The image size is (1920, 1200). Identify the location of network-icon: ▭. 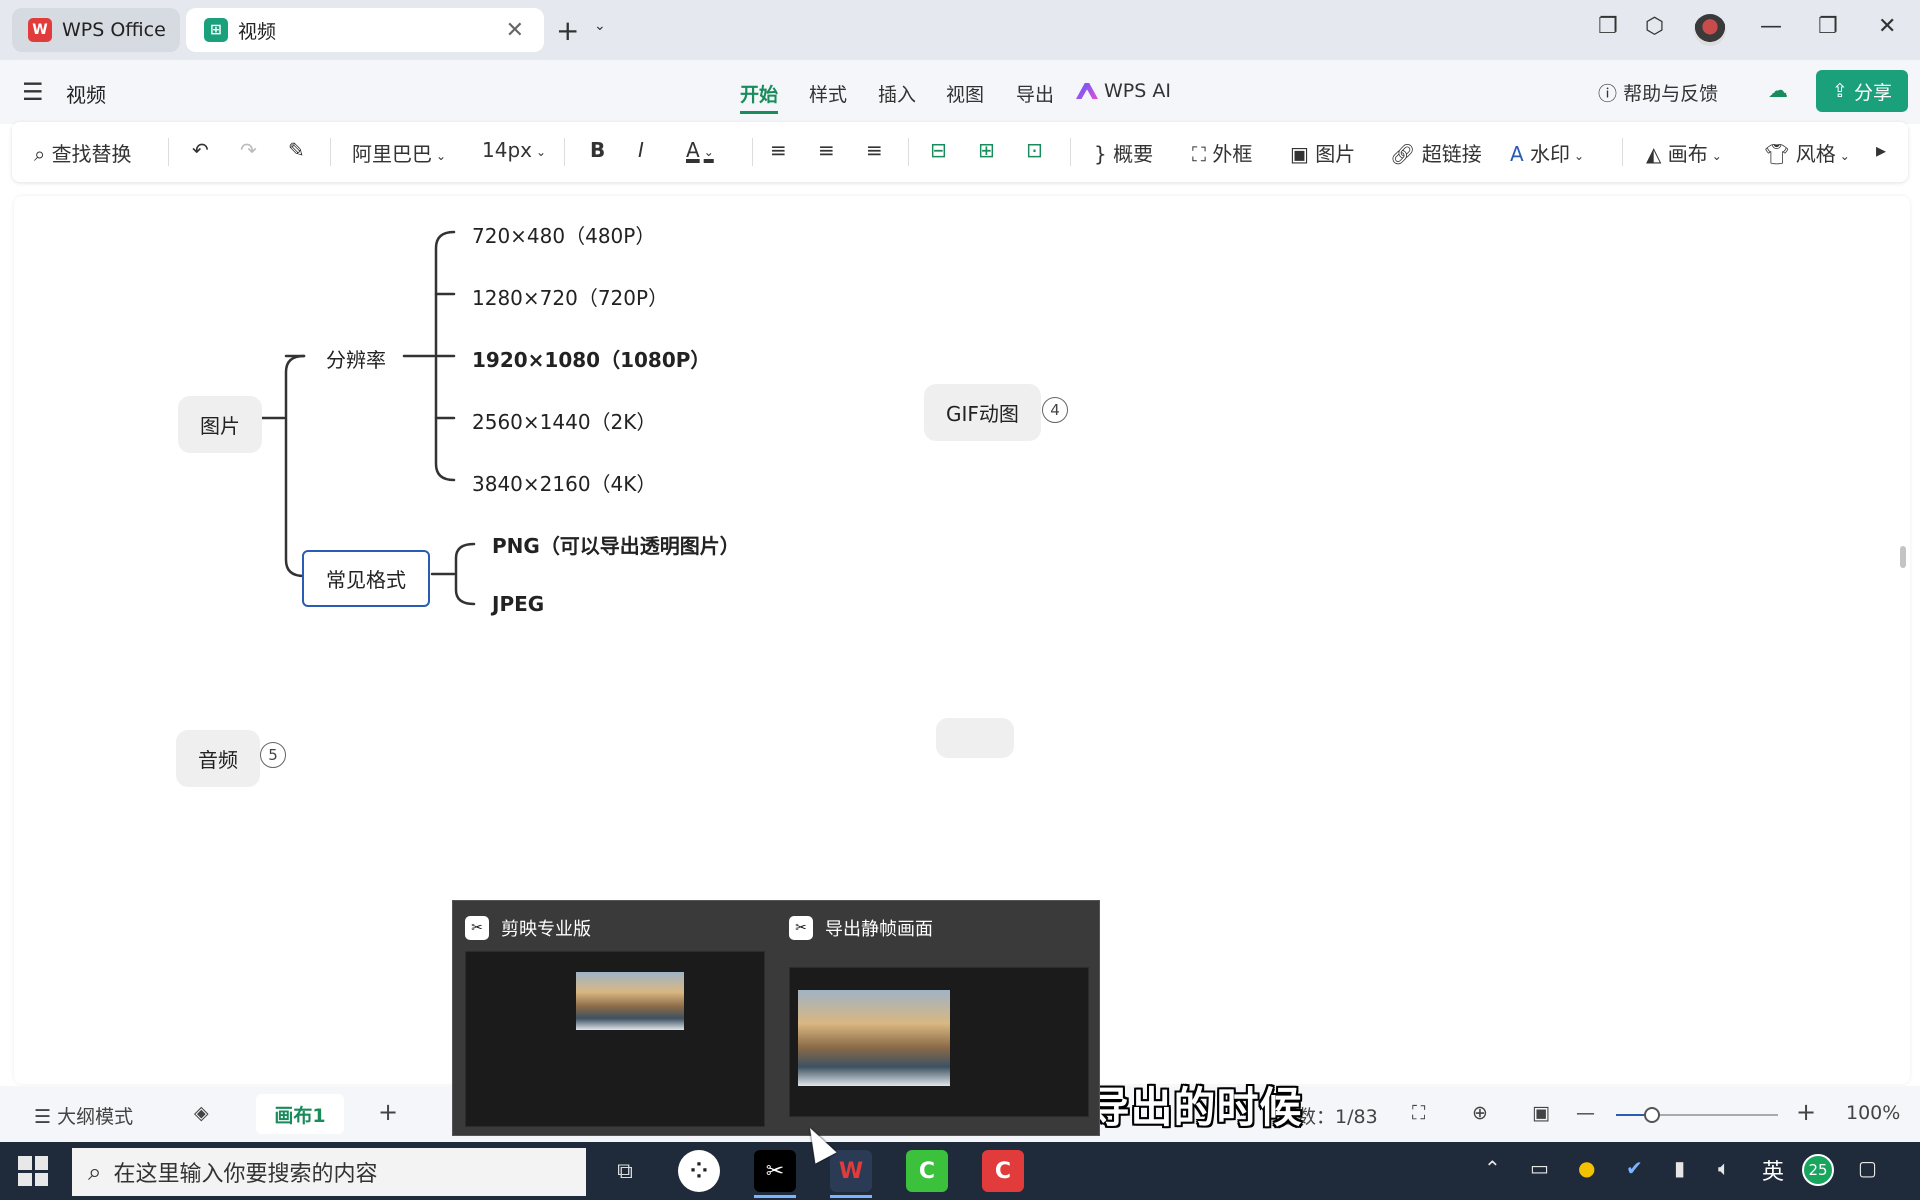
(1539, 1168).